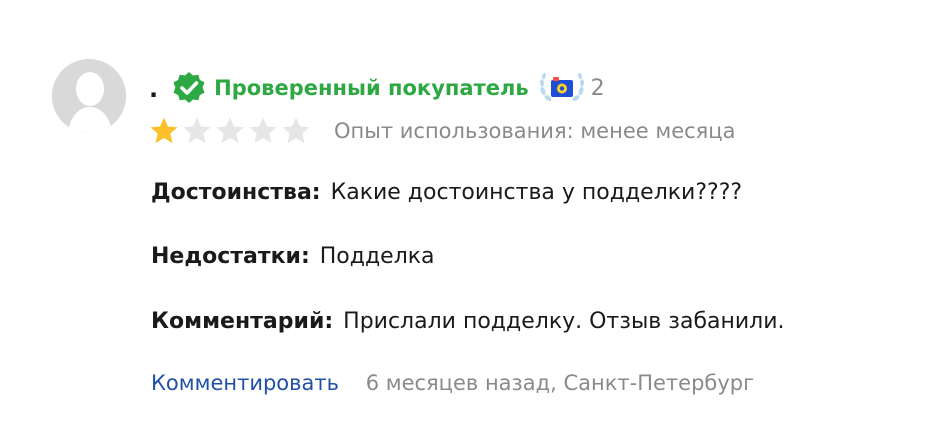  I want to click on cons-label: Недостатки:, so click(230, 256).